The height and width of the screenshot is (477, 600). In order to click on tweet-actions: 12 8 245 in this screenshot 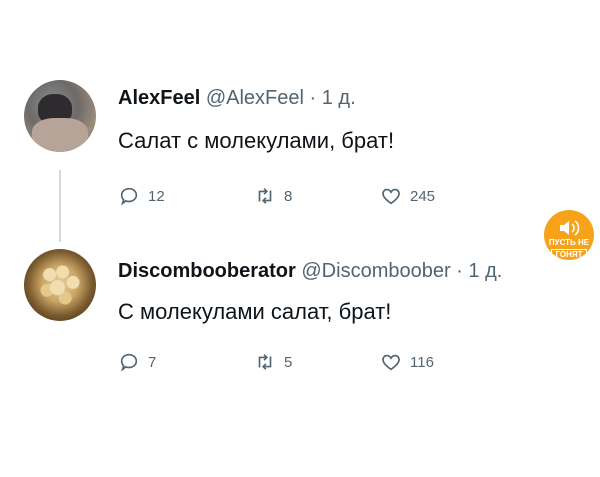, I will do `click(298, 197)`.